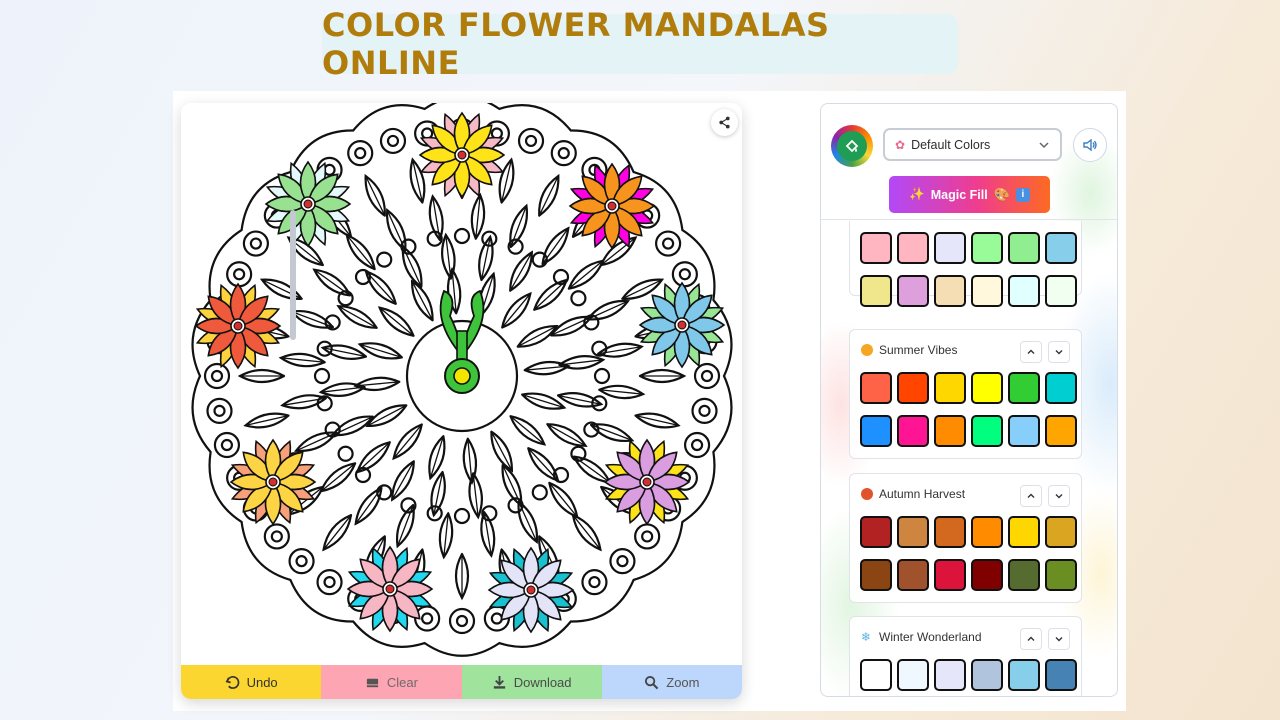 This screenshot has height=720, width=1280. Describe the element at coordinates (918, 350) in the screenshot. I see `palette-group-name: Summer Vibes` at that location.